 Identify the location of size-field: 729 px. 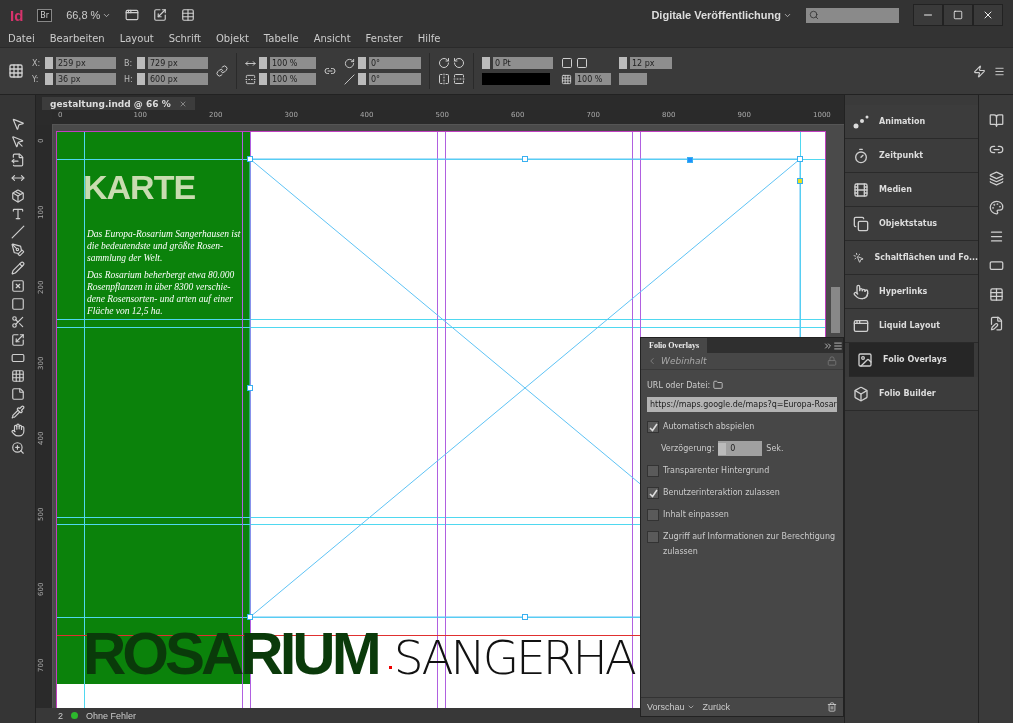
(178, 63).